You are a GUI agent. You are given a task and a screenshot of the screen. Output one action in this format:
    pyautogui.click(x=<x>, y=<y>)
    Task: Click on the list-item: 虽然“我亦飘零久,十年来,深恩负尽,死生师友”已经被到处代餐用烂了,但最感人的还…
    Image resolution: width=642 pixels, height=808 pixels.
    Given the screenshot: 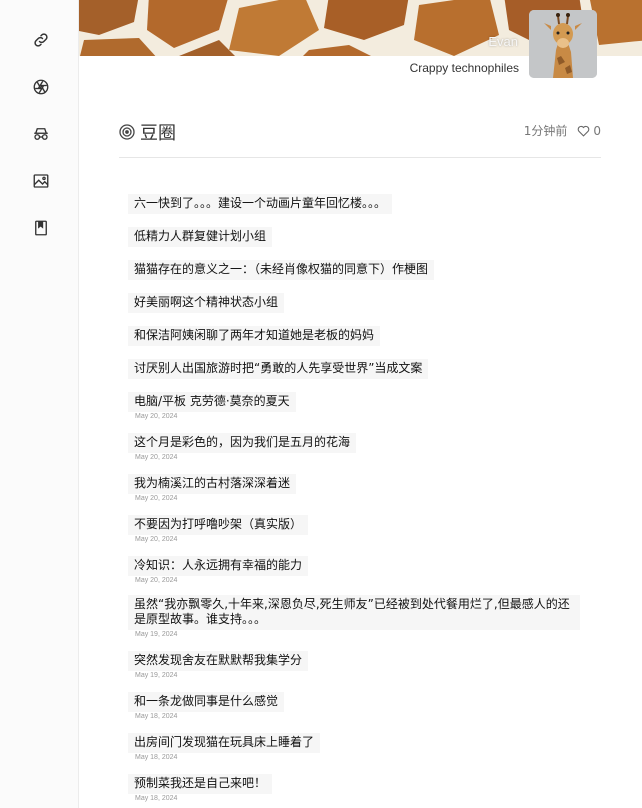 What is the action you would take?
    pyautogui.click(x=363, y=616)
    